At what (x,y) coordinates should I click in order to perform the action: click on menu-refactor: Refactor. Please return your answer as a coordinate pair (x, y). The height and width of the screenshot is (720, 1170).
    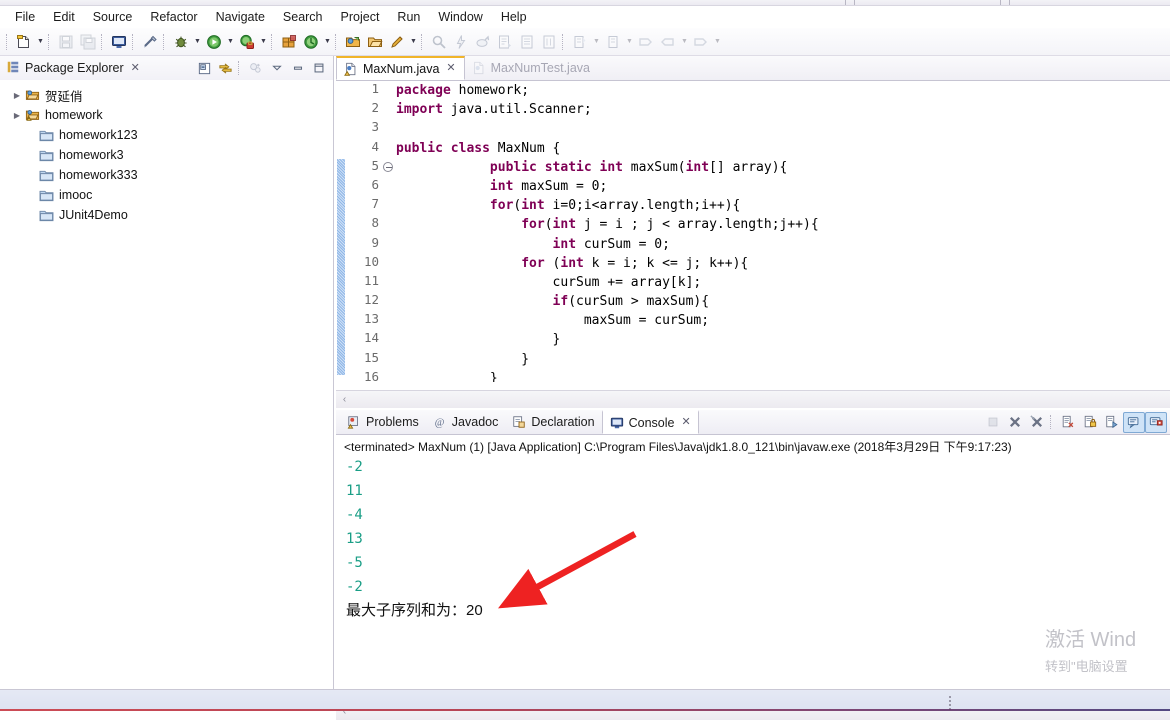
    Looking at the image, I should click on (173, 17).